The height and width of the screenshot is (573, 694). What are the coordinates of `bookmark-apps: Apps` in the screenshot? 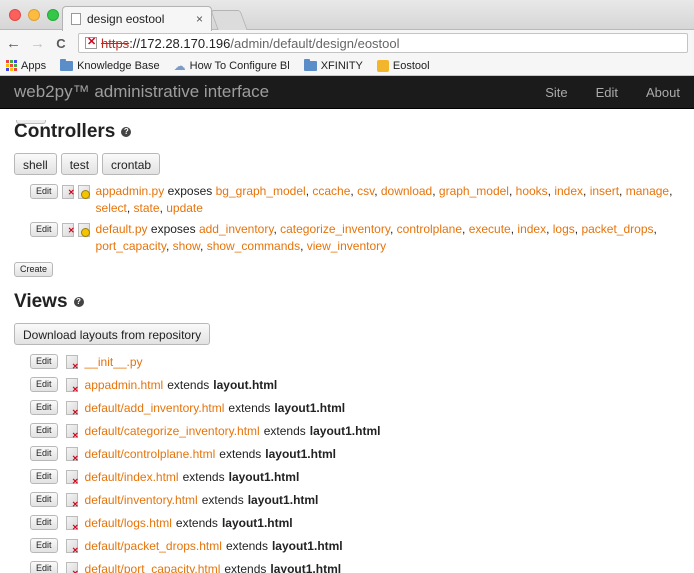 It's located at (26, 66).